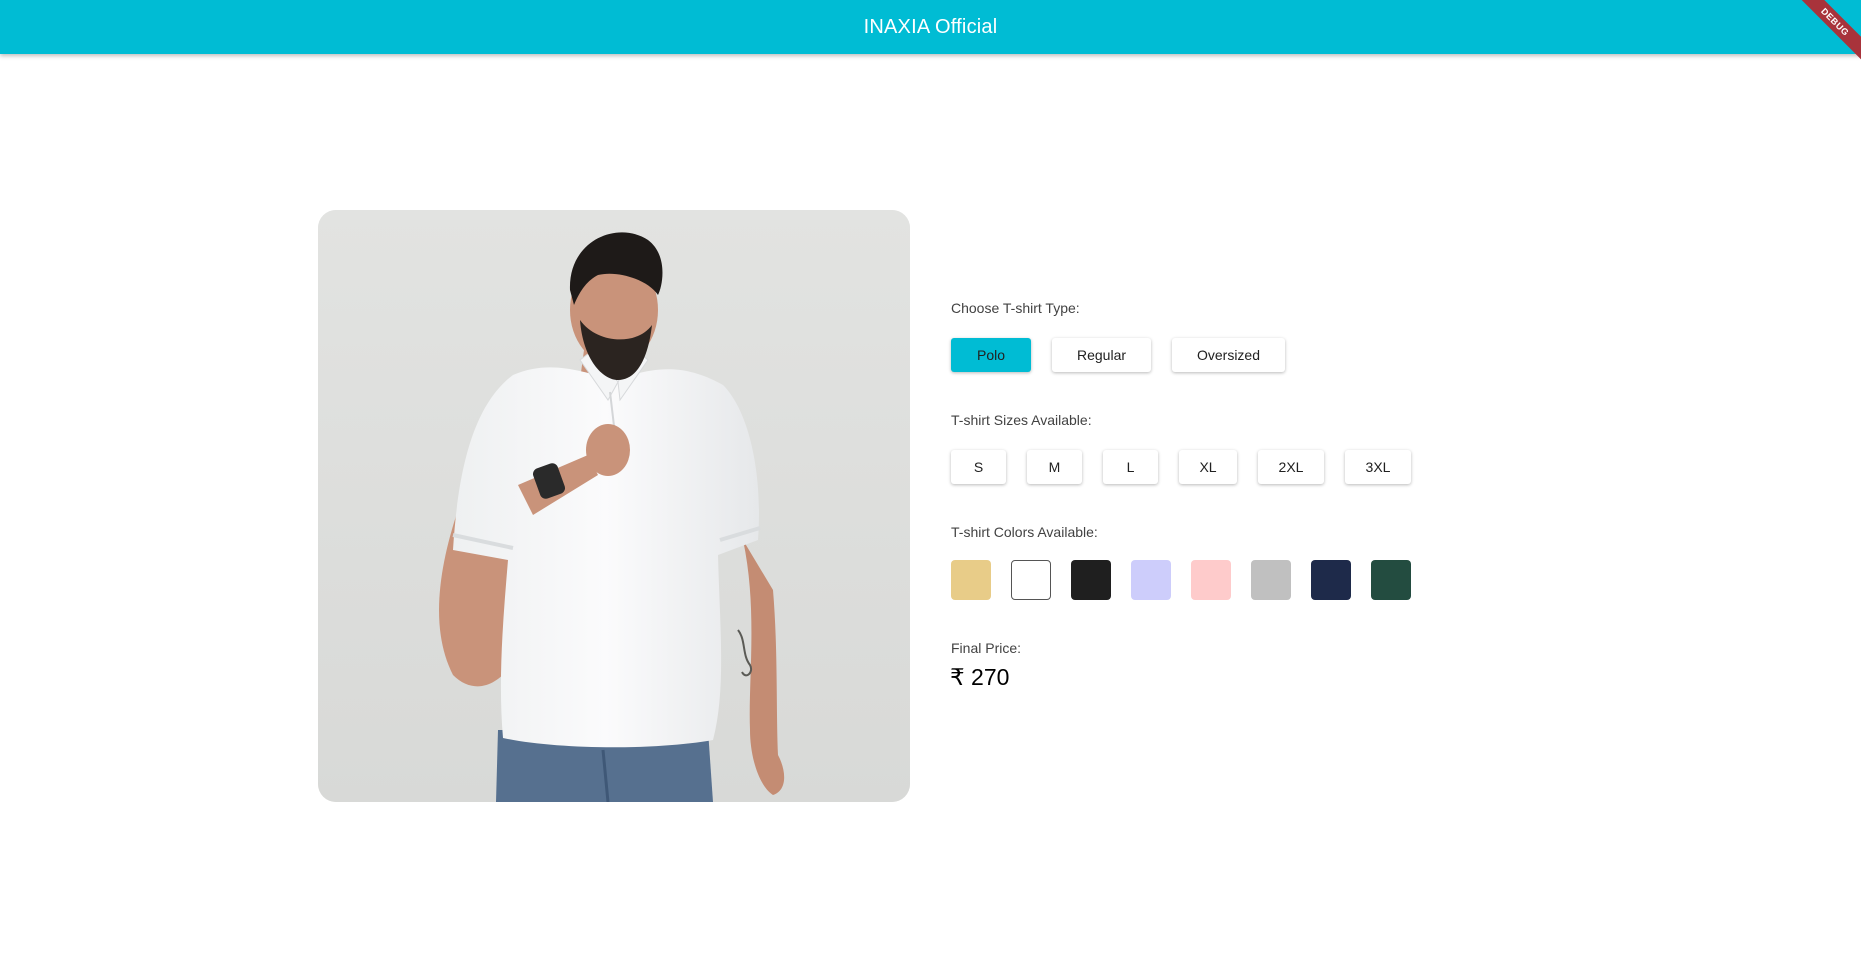 This screenshot has width=1861, height=958. What do you see at coordinates (1271, 580) in the screenshot?
I see `color-swatch-grey` at bounding box center [1271, 580].